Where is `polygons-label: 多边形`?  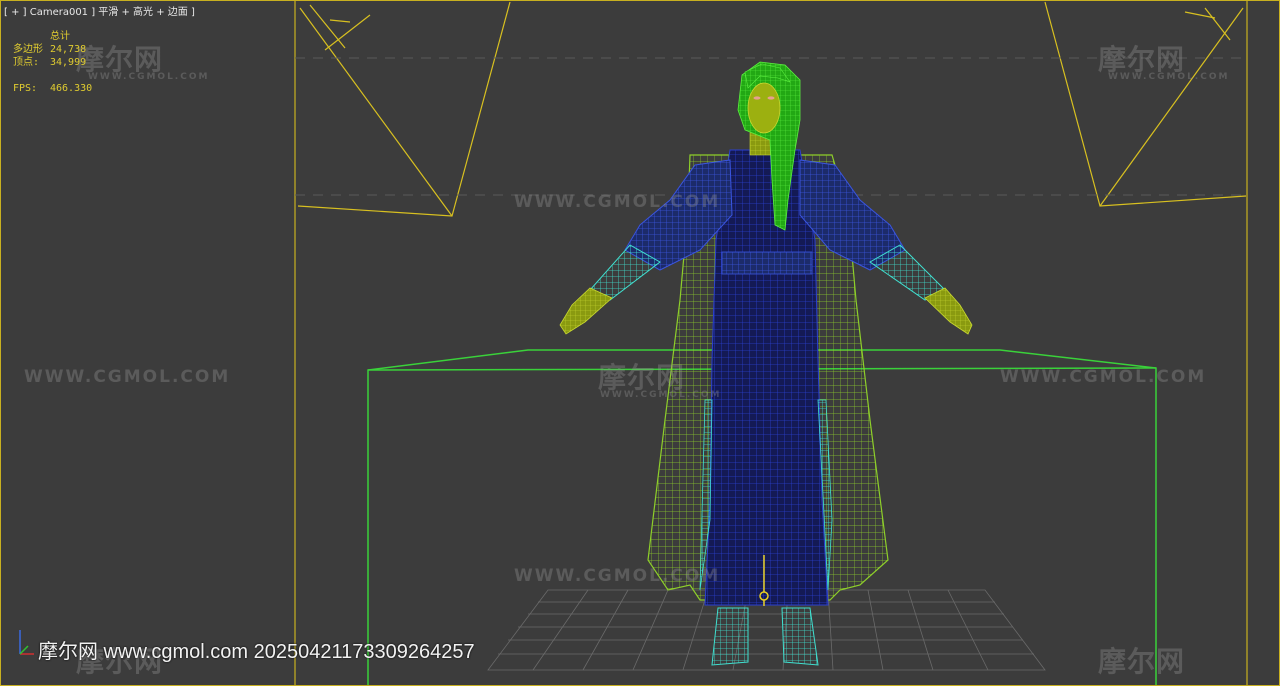
polygons-label: 多边形 is located at coordinates (28, 49).